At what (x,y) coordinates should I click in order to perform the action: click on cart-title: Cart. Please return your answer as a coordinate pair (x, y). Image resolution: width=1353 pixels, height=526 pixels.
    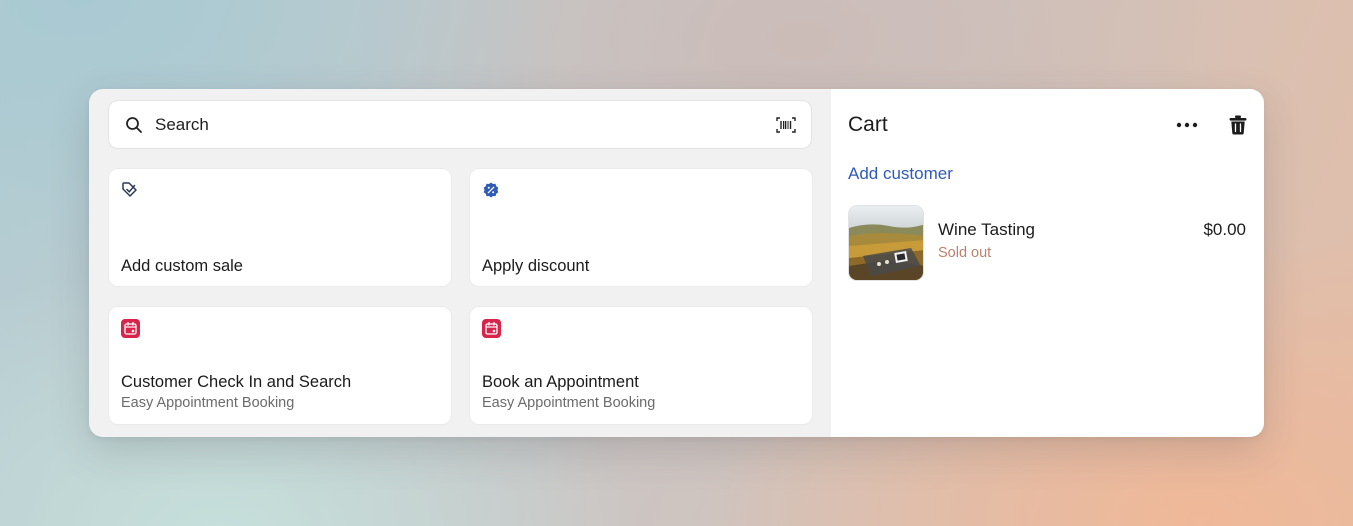
    Looking at the image, I should click on (868, 124).